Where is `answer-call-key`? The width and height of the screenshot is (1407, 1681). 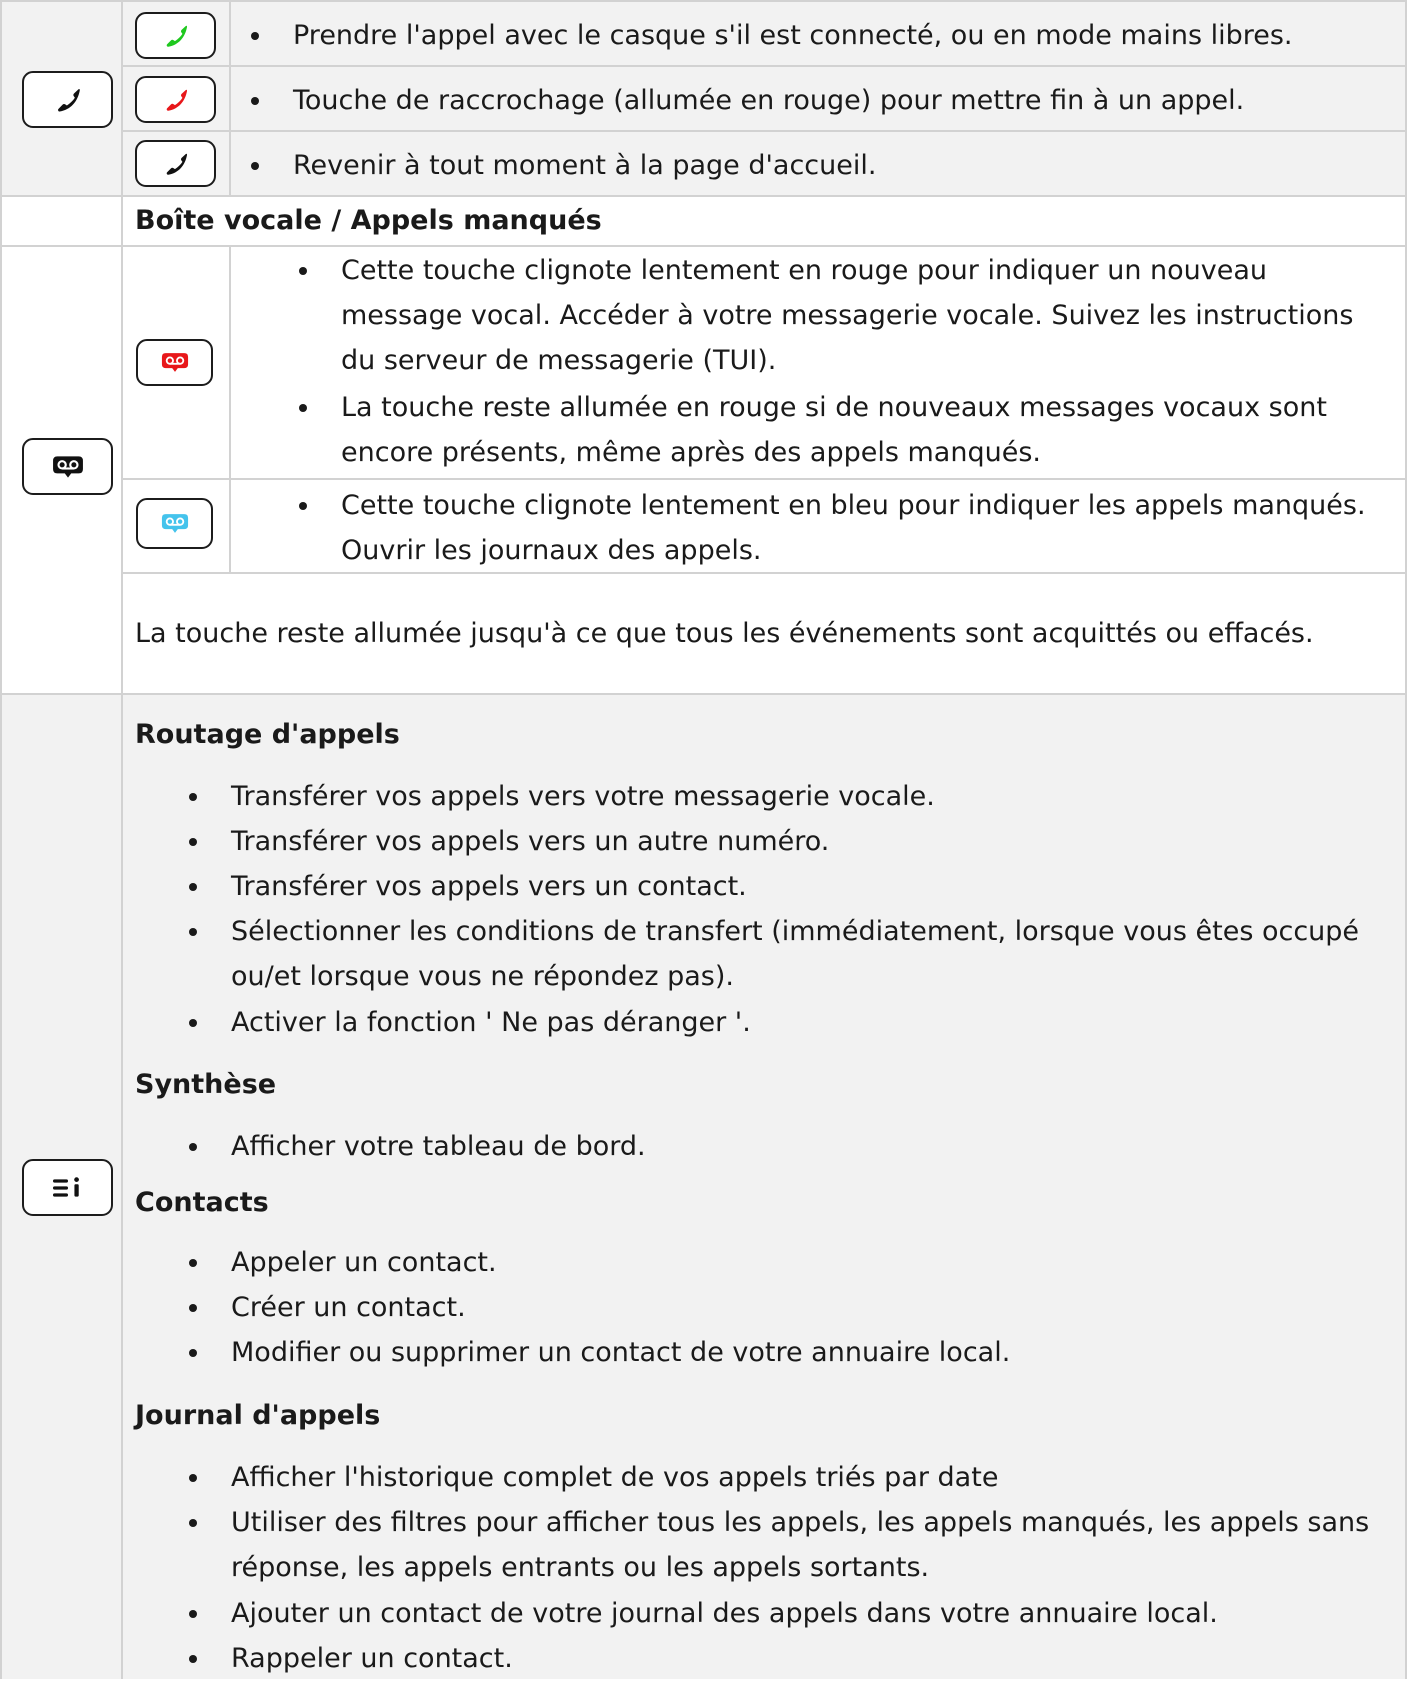 answer-call-key is located at coordinates (175, 35).